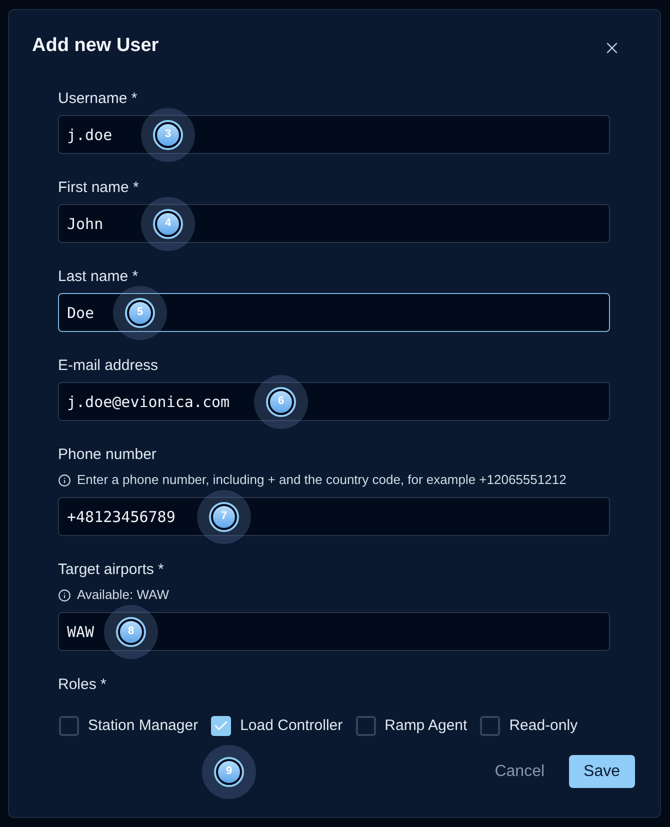 The image size is (670, 827). What do you see at coordinates (98, 277) in the screenshot?
I see `field-label: Last name *` at bounding box center [98, 277].